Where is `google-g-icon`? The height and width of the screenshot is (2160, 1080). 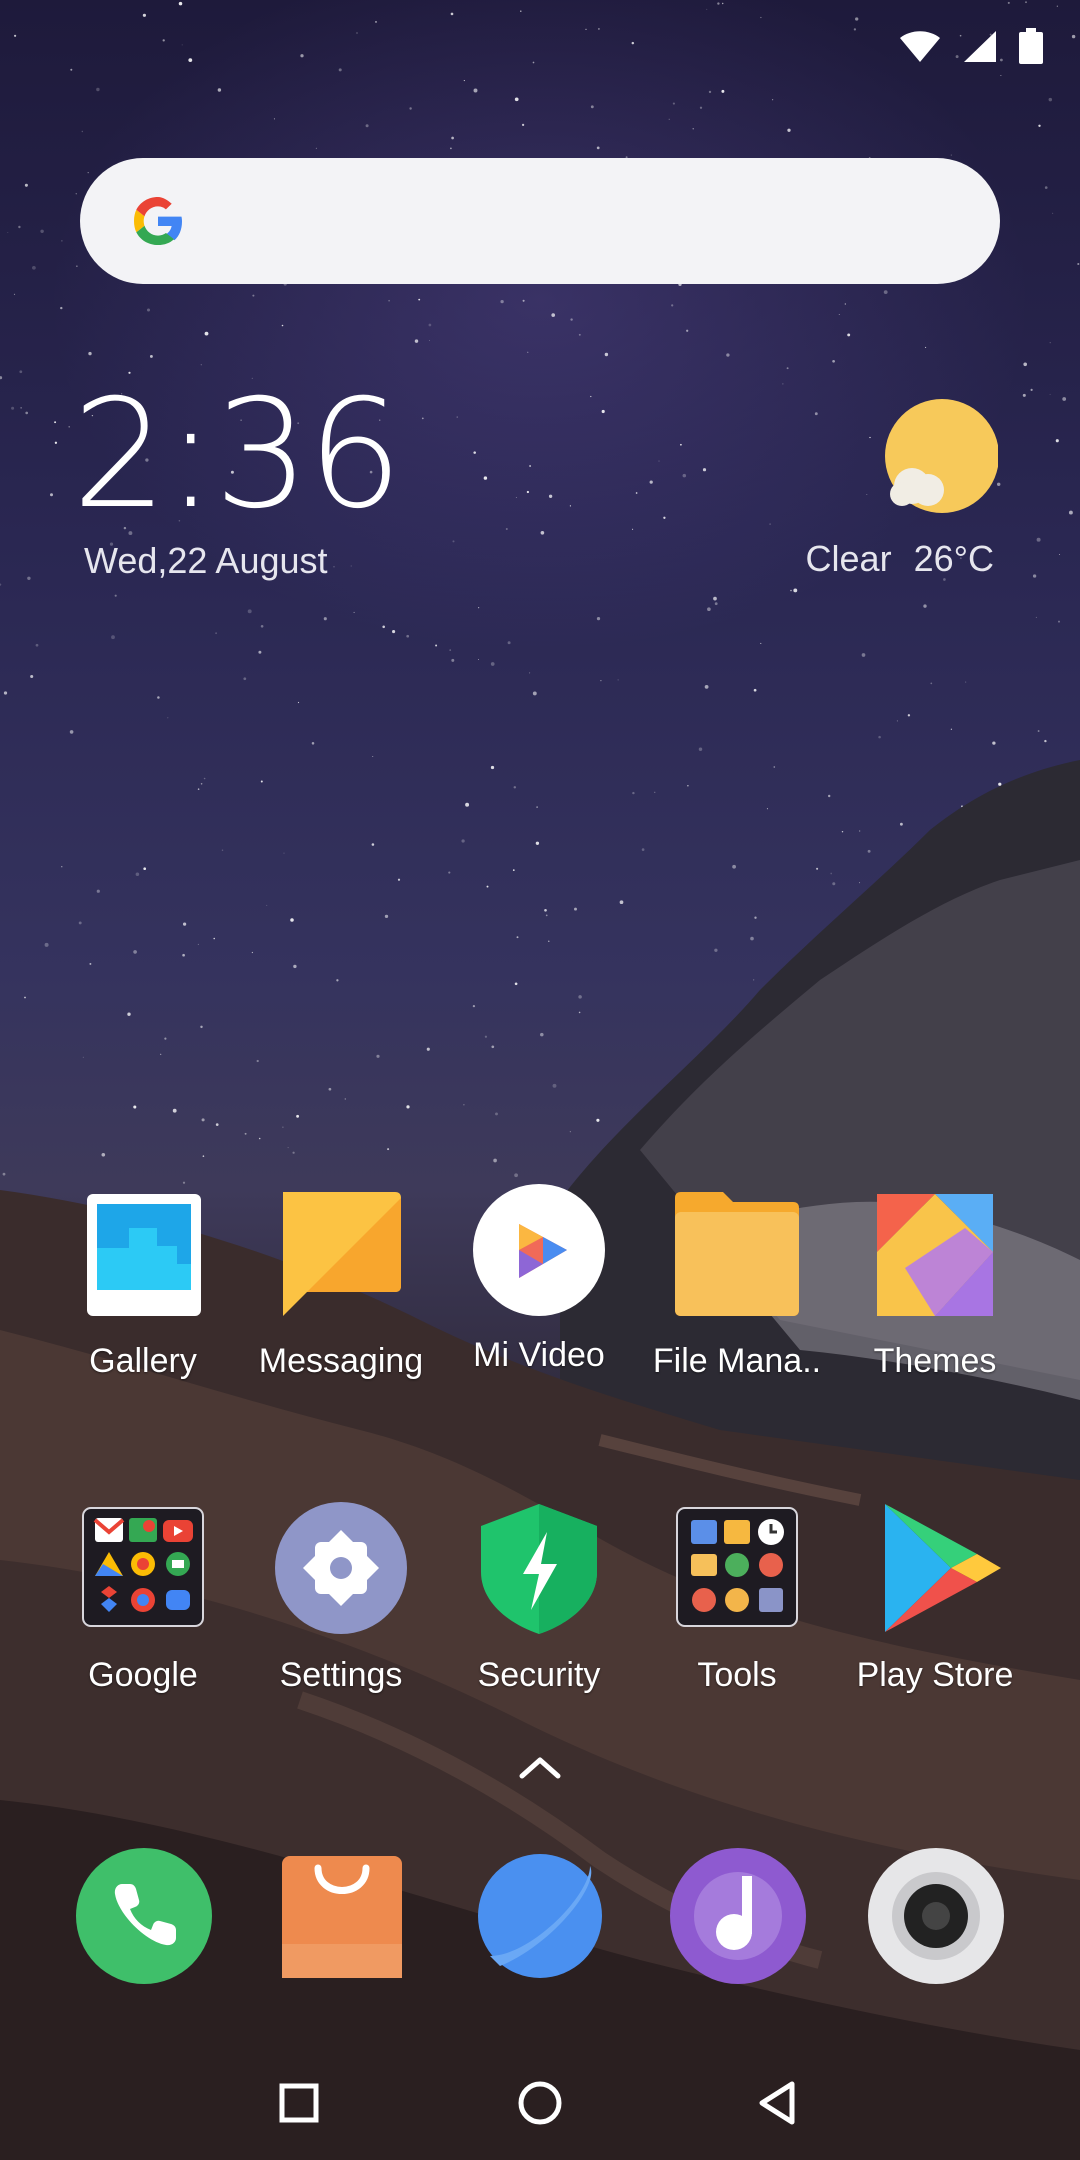 google-g-icon is located at coordinates (158, 221).